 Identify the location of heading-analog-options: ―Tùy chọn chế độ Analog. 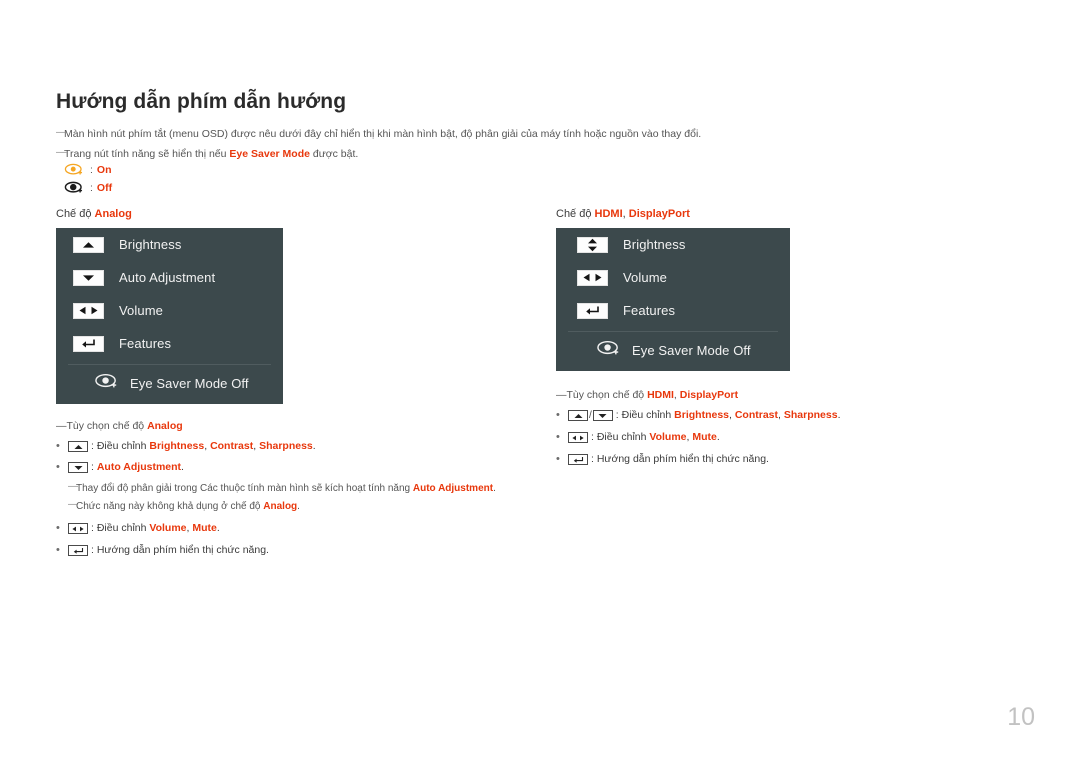
(119, 426).